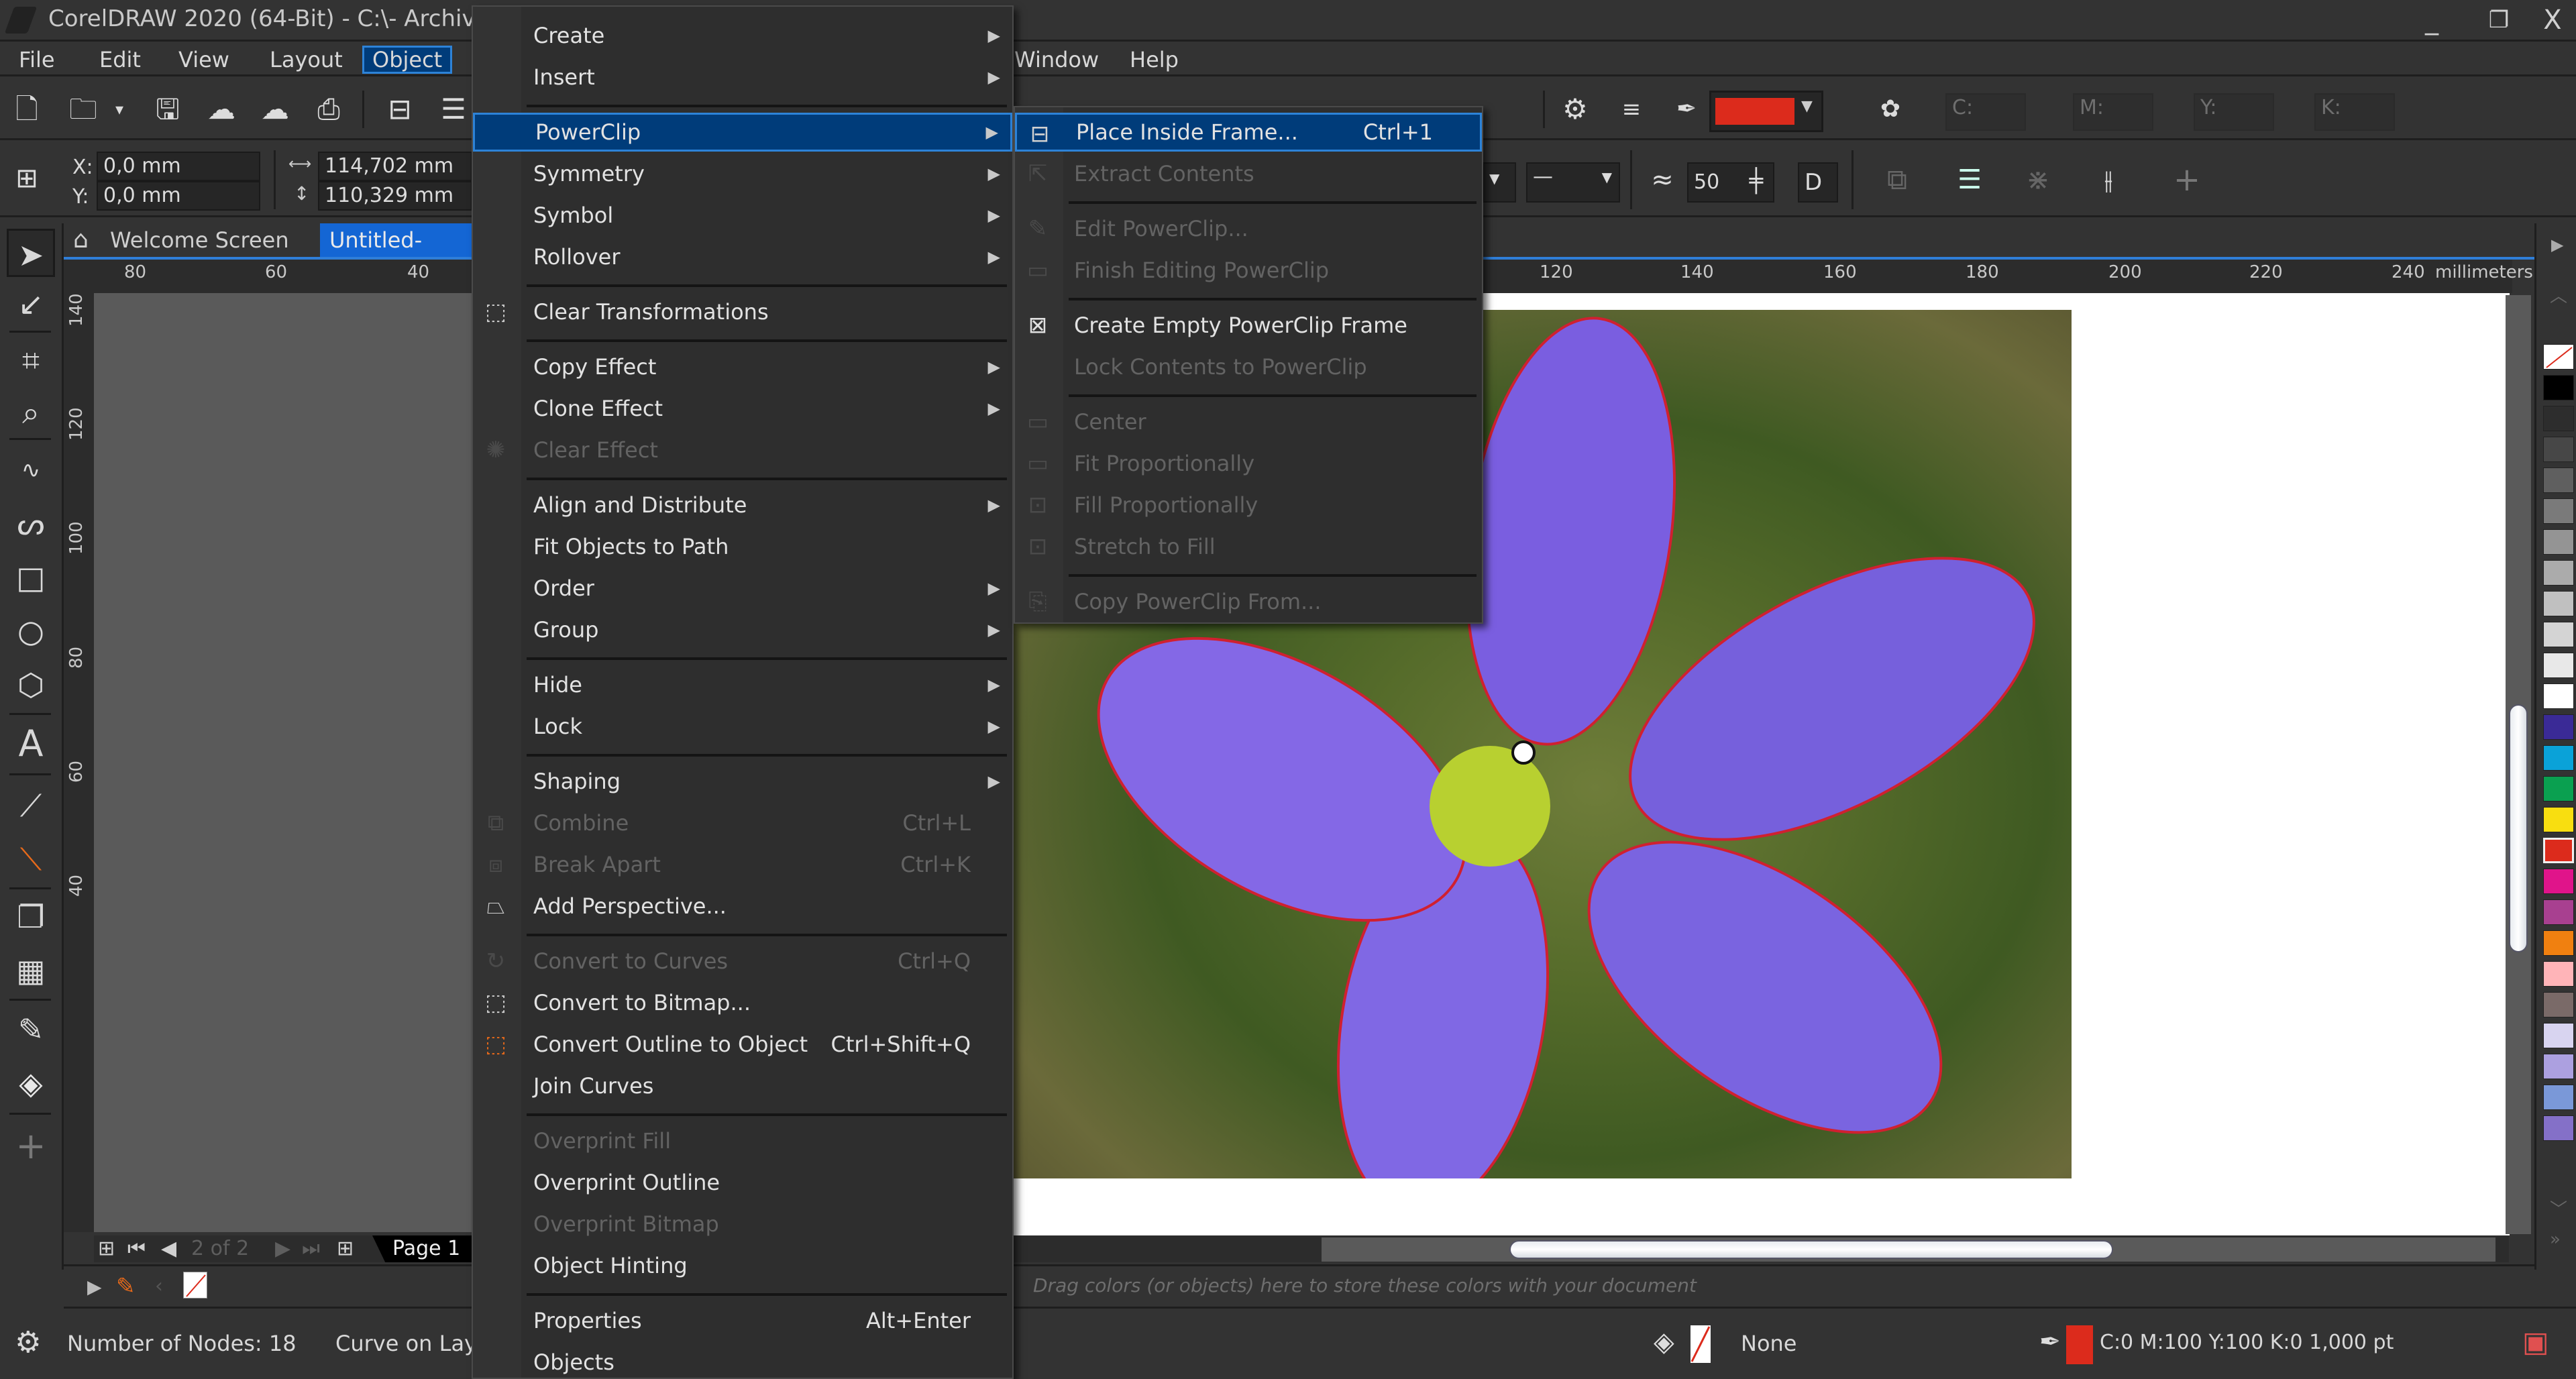  I want to click on cloud-export-icon: ☁, so click(275, 109).